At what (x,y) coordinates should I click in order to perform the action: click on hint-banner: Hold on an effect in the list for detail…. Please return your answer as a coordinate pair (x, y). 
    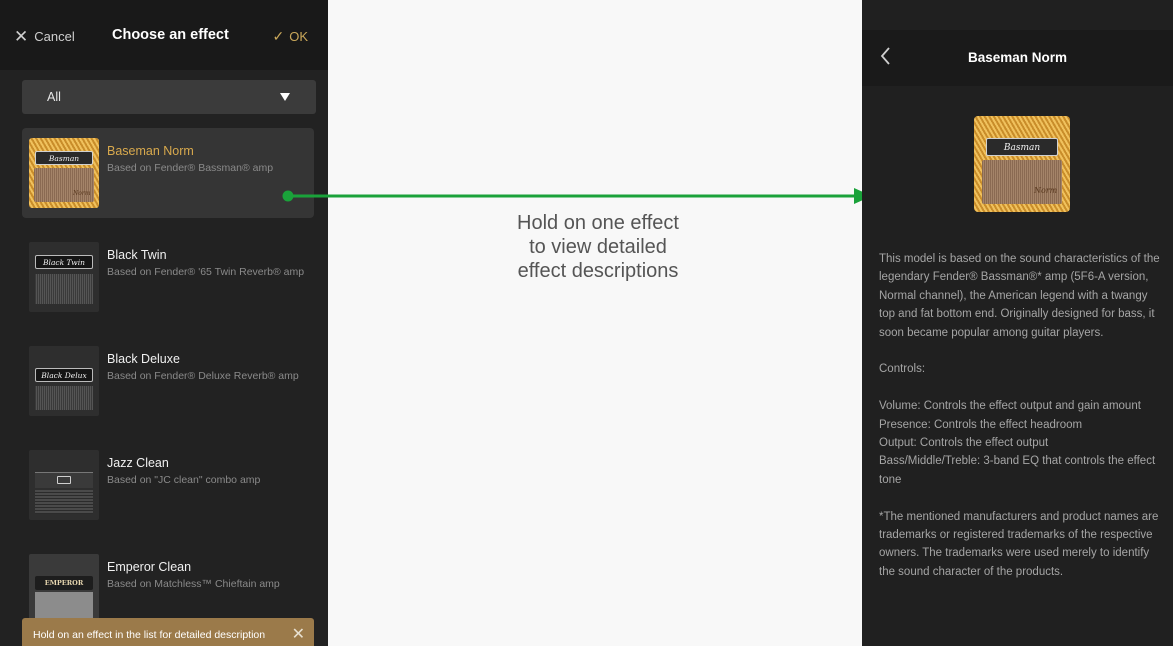
    Looking at the image, I should click on (168, 632).